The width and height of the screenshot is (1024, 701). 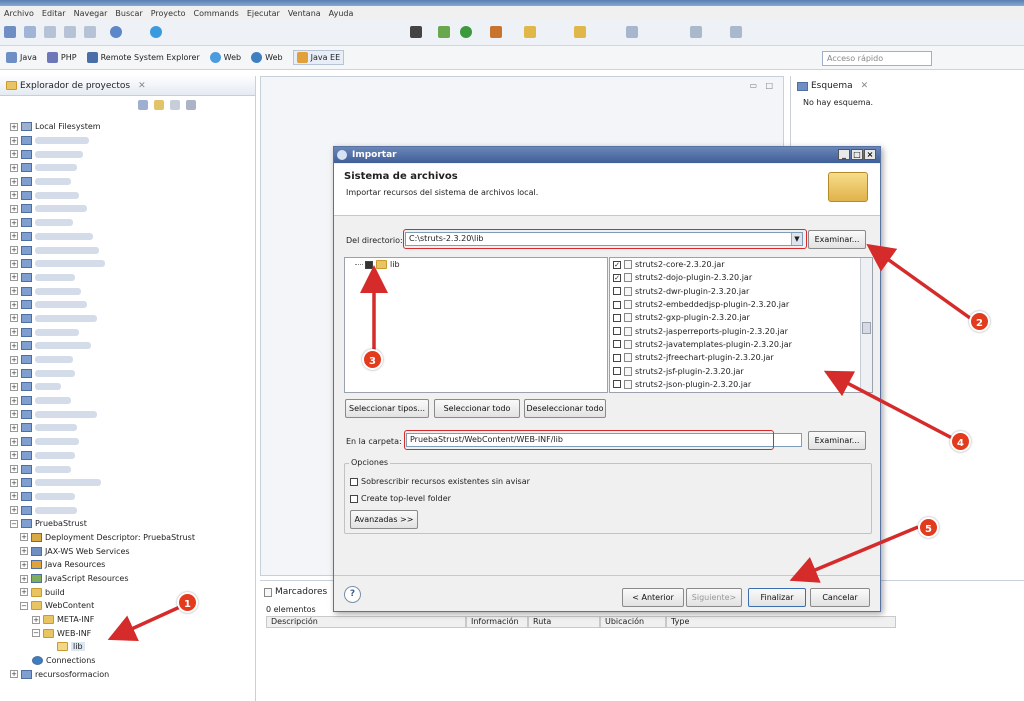 What do you see at coordinates (960, 441) in the screenshot?
I see `annotation-badge-4: 4` at bounding box center [960, 441].